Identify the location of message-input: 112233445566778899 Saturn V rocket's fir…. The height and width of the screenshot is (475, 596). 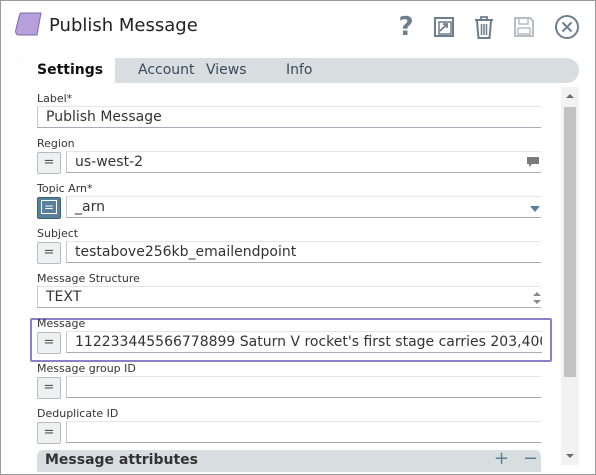
(304, 342).